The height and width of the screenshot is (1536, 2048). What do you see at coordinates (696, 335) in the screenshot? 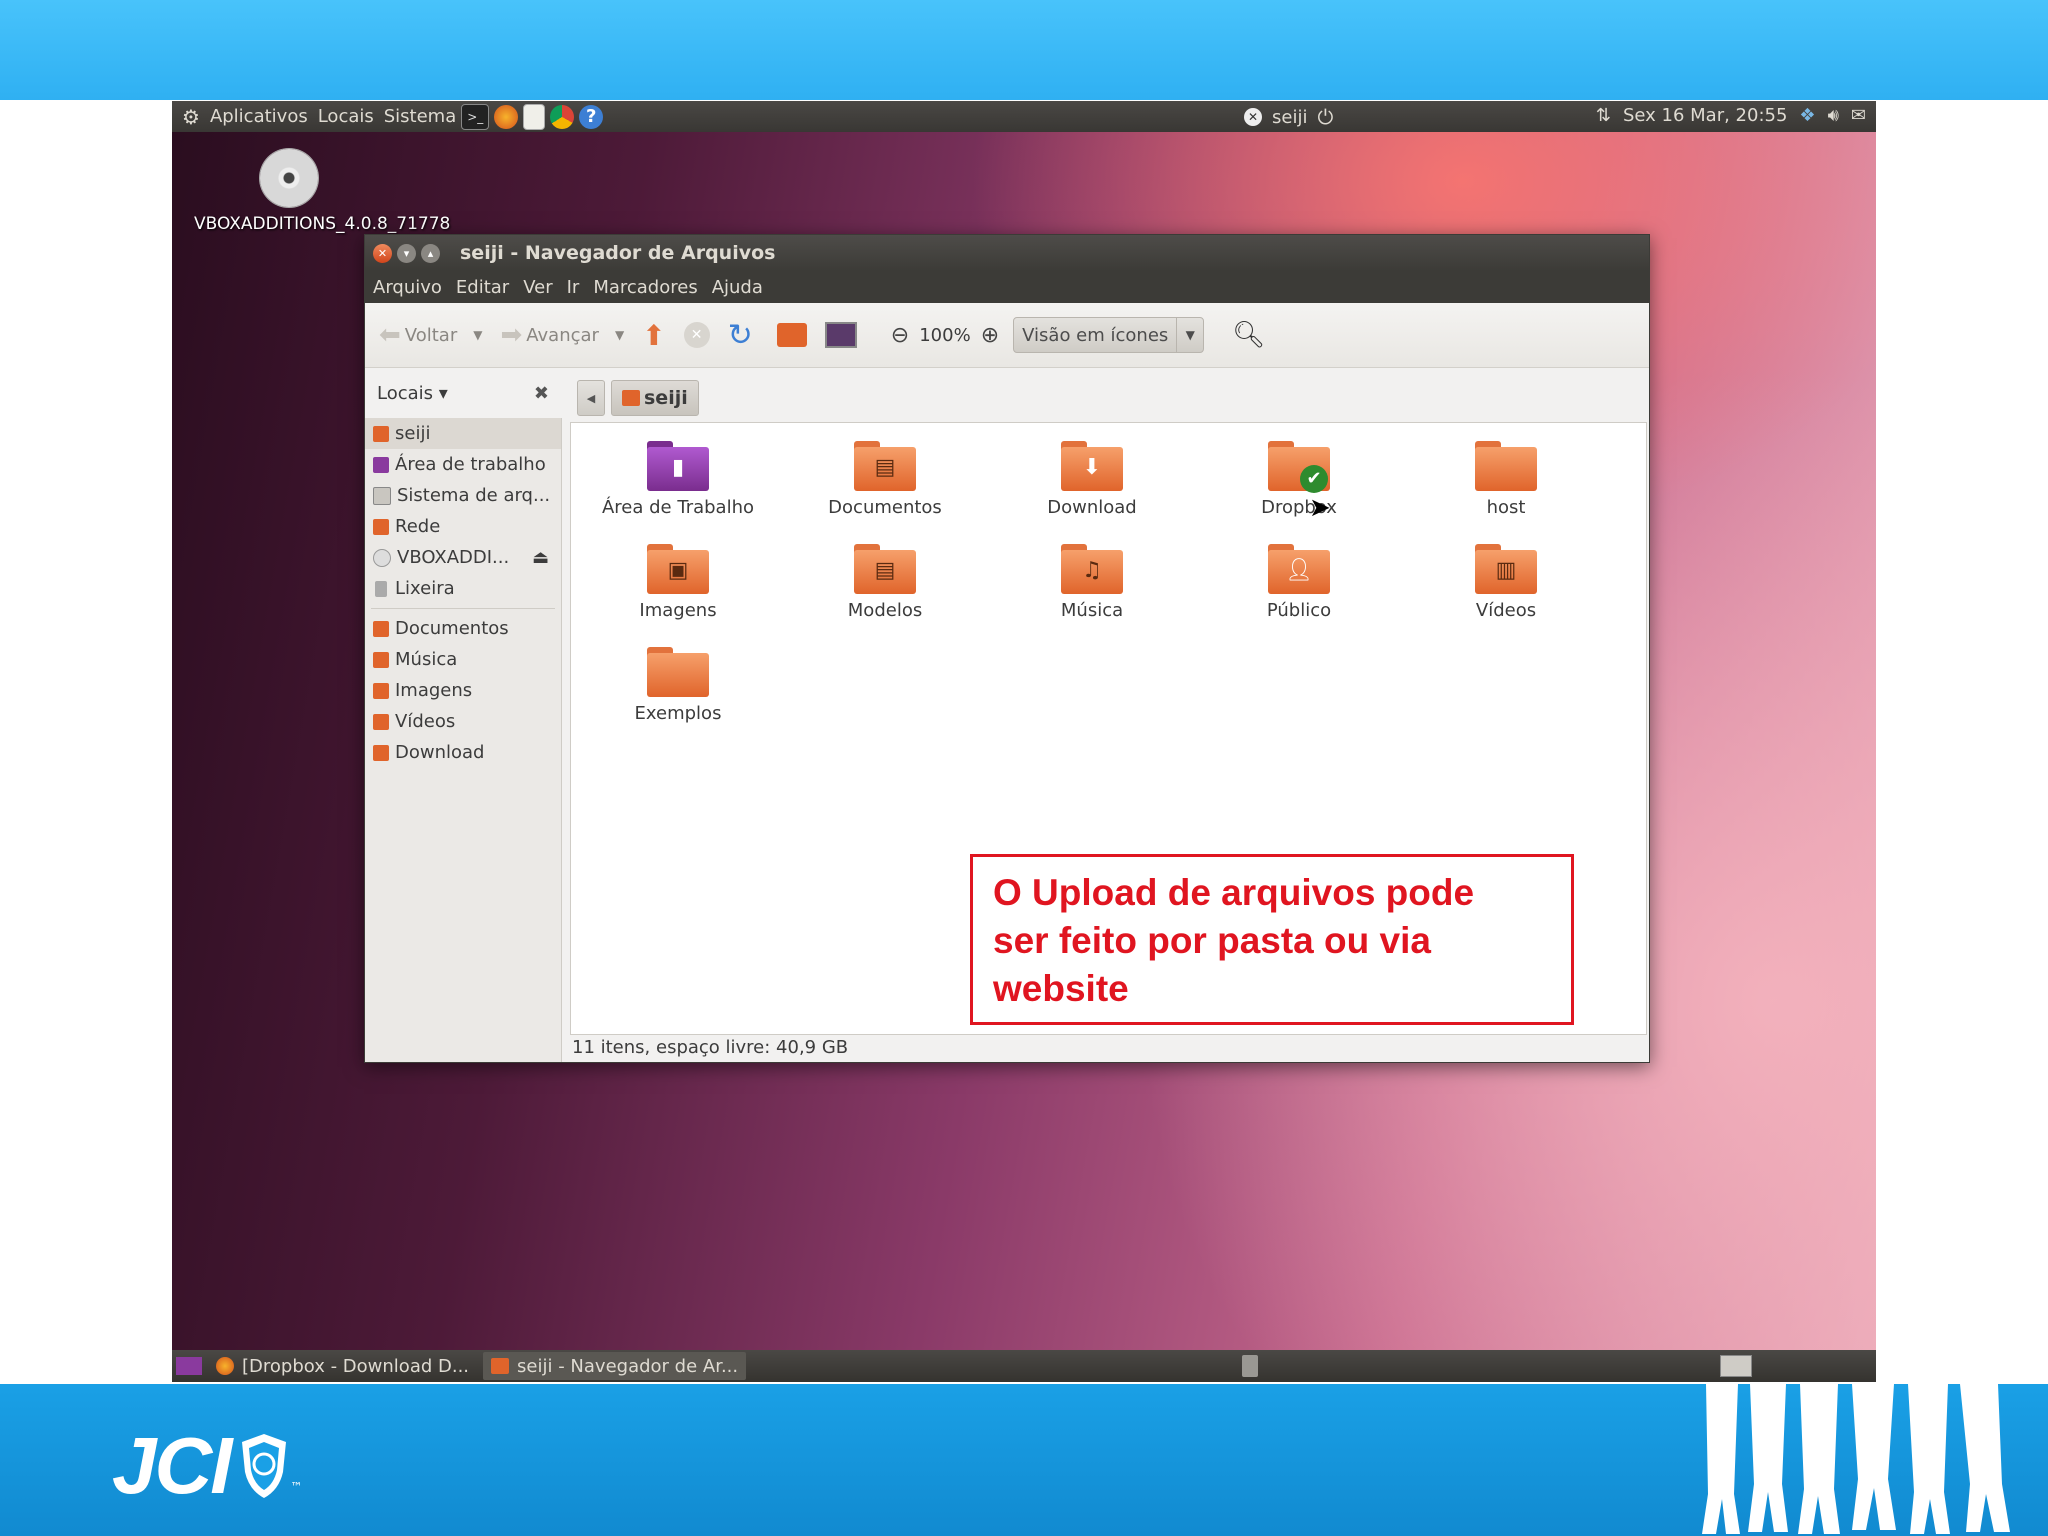
I see `stop-icon: ✕` at bounding box center [696, 335].